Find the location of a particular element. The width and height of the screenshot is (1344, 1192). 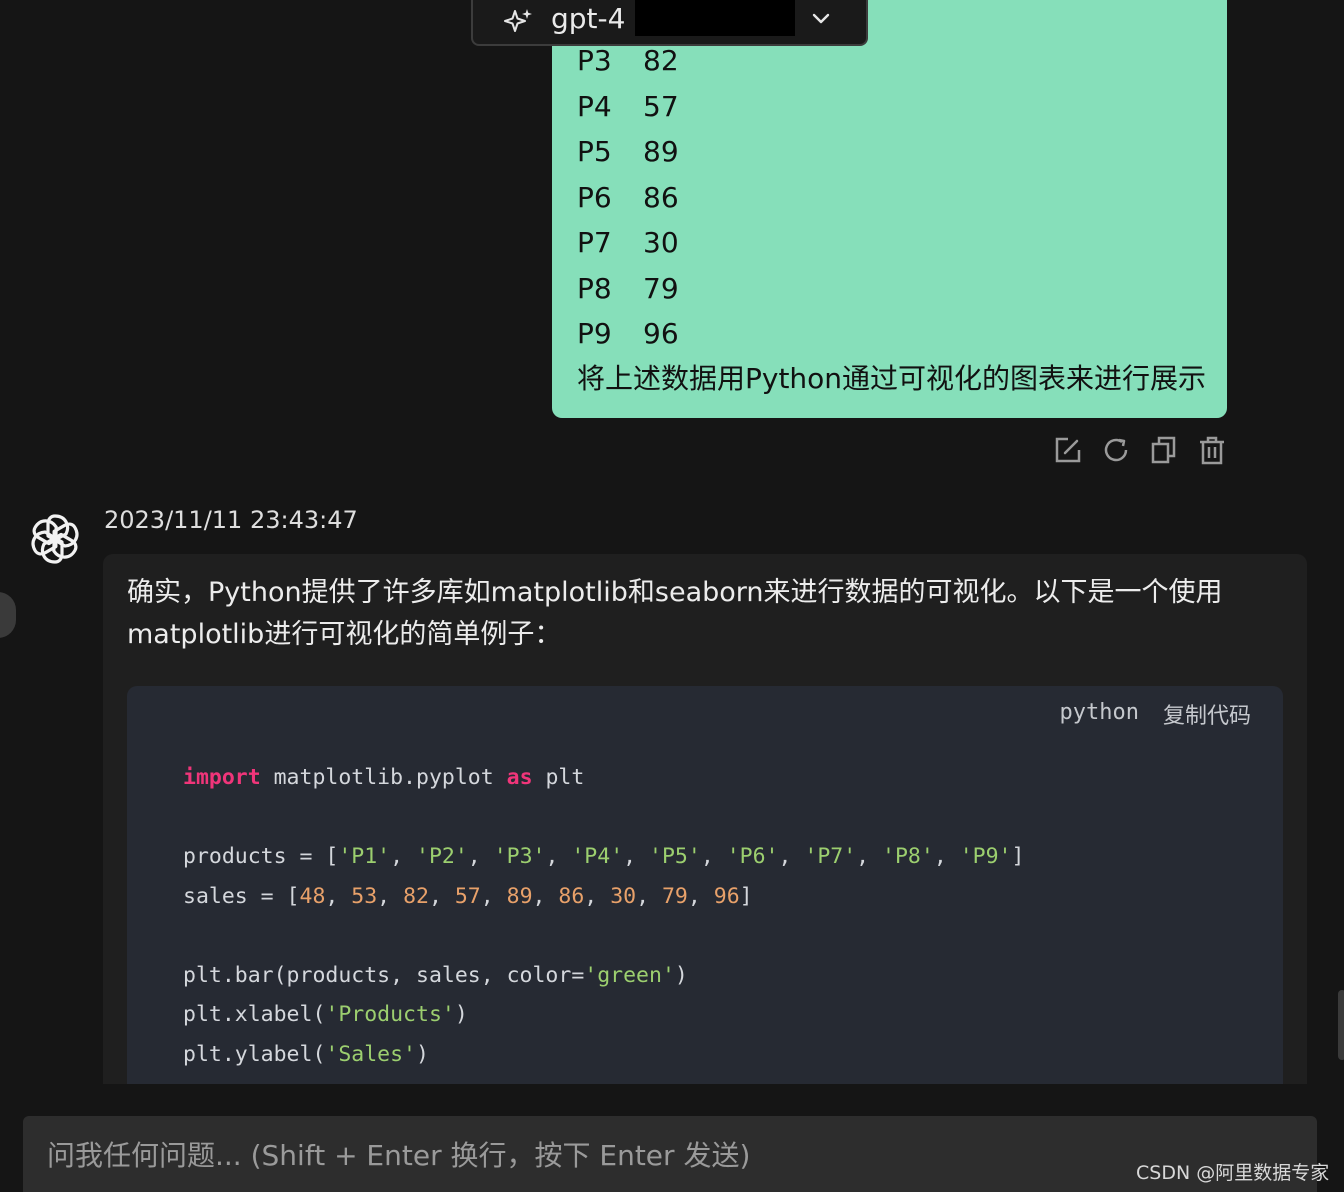

code-token: 30 is located at coordinates (623, 896).